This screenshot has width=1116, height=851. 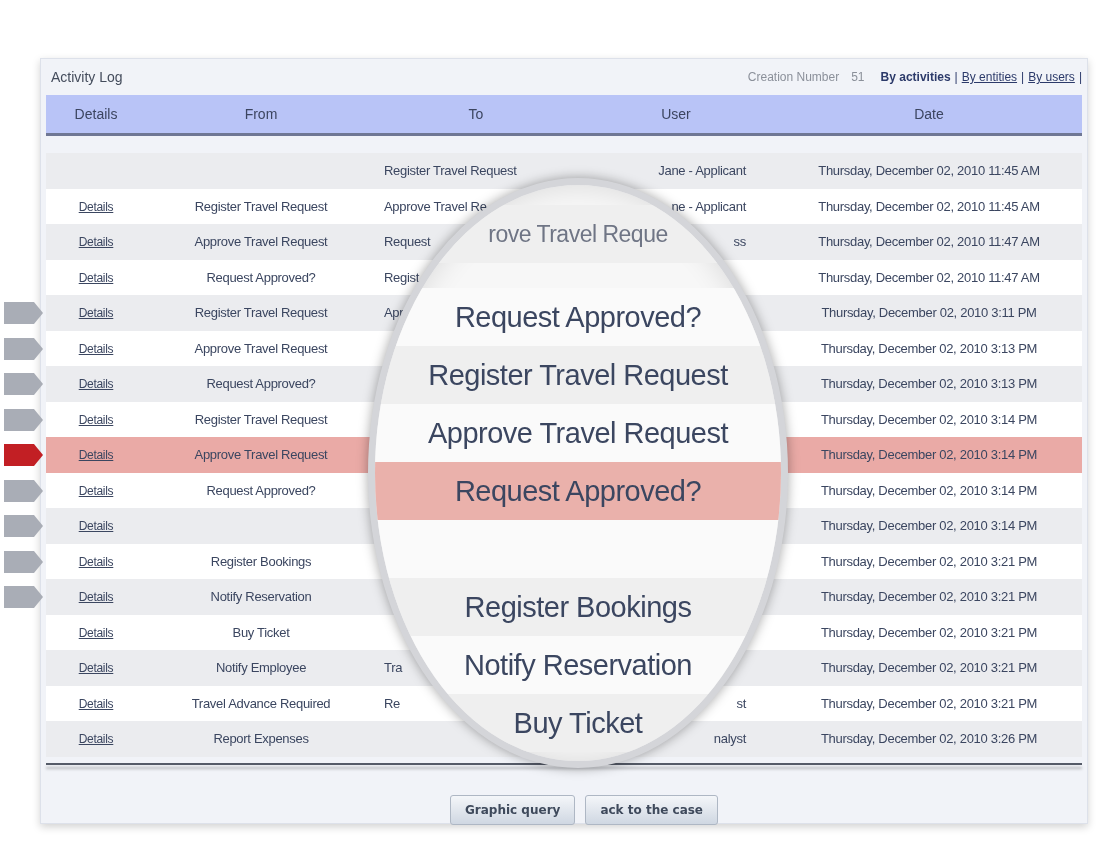 I want to click on magnified-text: Buy Ticket, so click(x=578, y=723).